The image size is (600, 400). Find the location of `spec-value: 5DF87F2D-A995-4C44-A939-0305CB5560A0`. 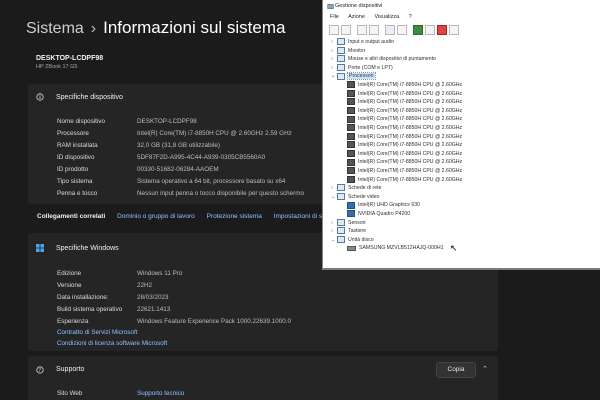

spec-value: 5DF87F2D-A995-4C44-A939-0305CB5560A0 is located at coordinates (201, 157).